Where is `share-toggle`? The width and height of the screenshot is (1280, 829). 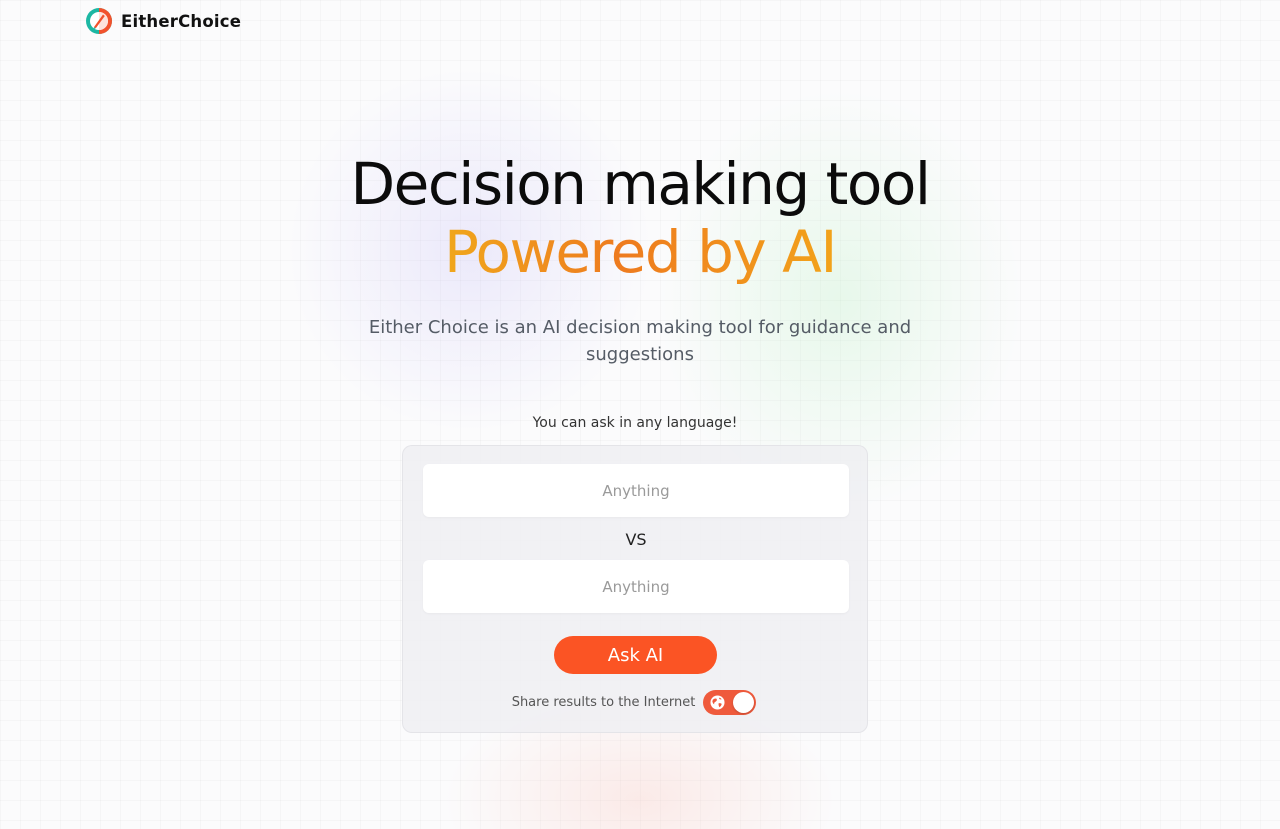
share-toggle is located at coordinates (730, 702).